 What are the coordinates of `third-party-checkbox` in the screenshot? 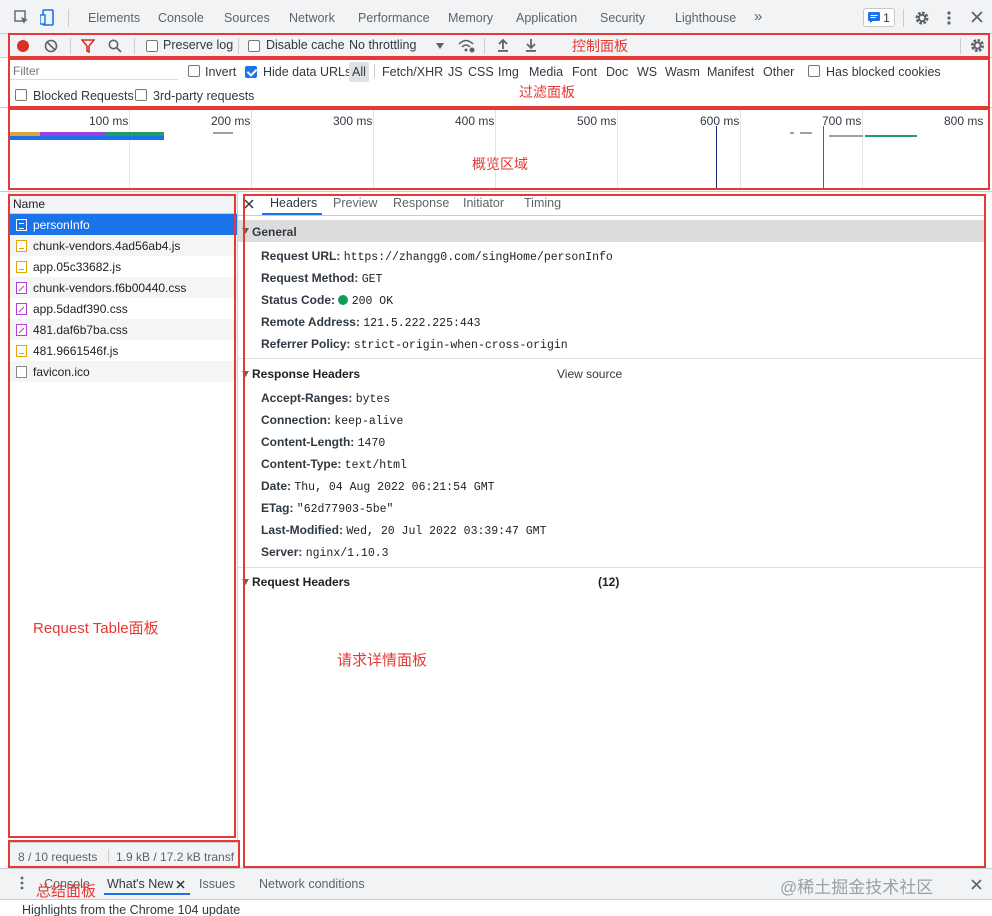 It's located at (141, 95).